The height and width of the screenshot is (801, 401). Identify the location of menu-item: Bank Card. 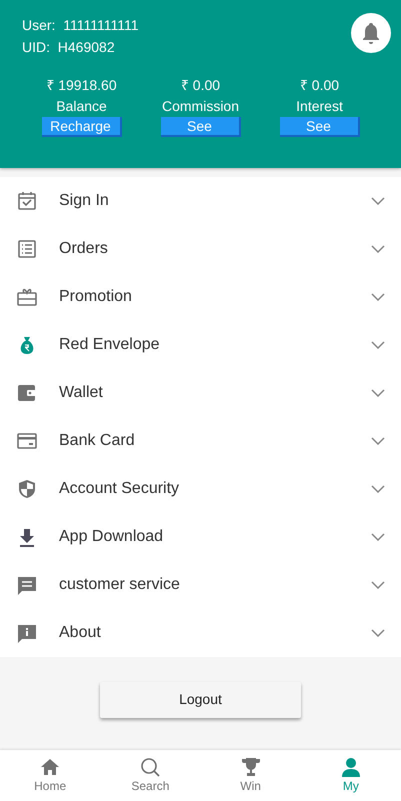
(200, 441).